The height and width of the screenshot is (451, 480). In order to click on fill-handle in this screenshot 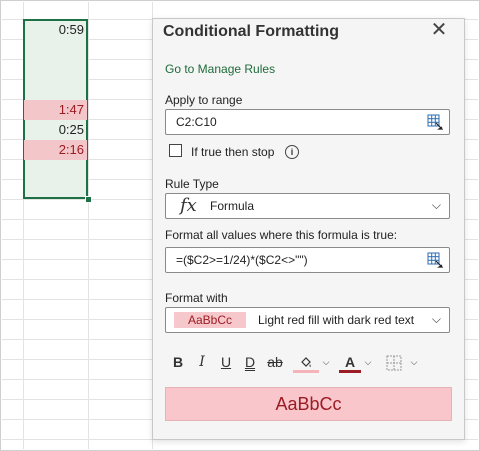, I will do `click(88, 199)`.